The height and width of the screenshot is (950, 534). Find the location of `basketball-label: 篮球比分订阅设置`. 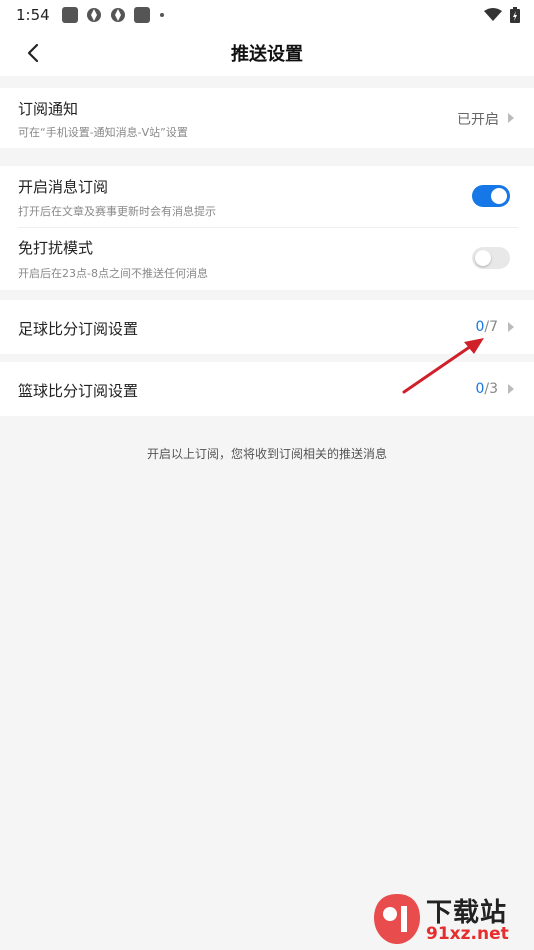

basketball-label: 篮球比分订阅设置 is located at coordinates (78, 391).